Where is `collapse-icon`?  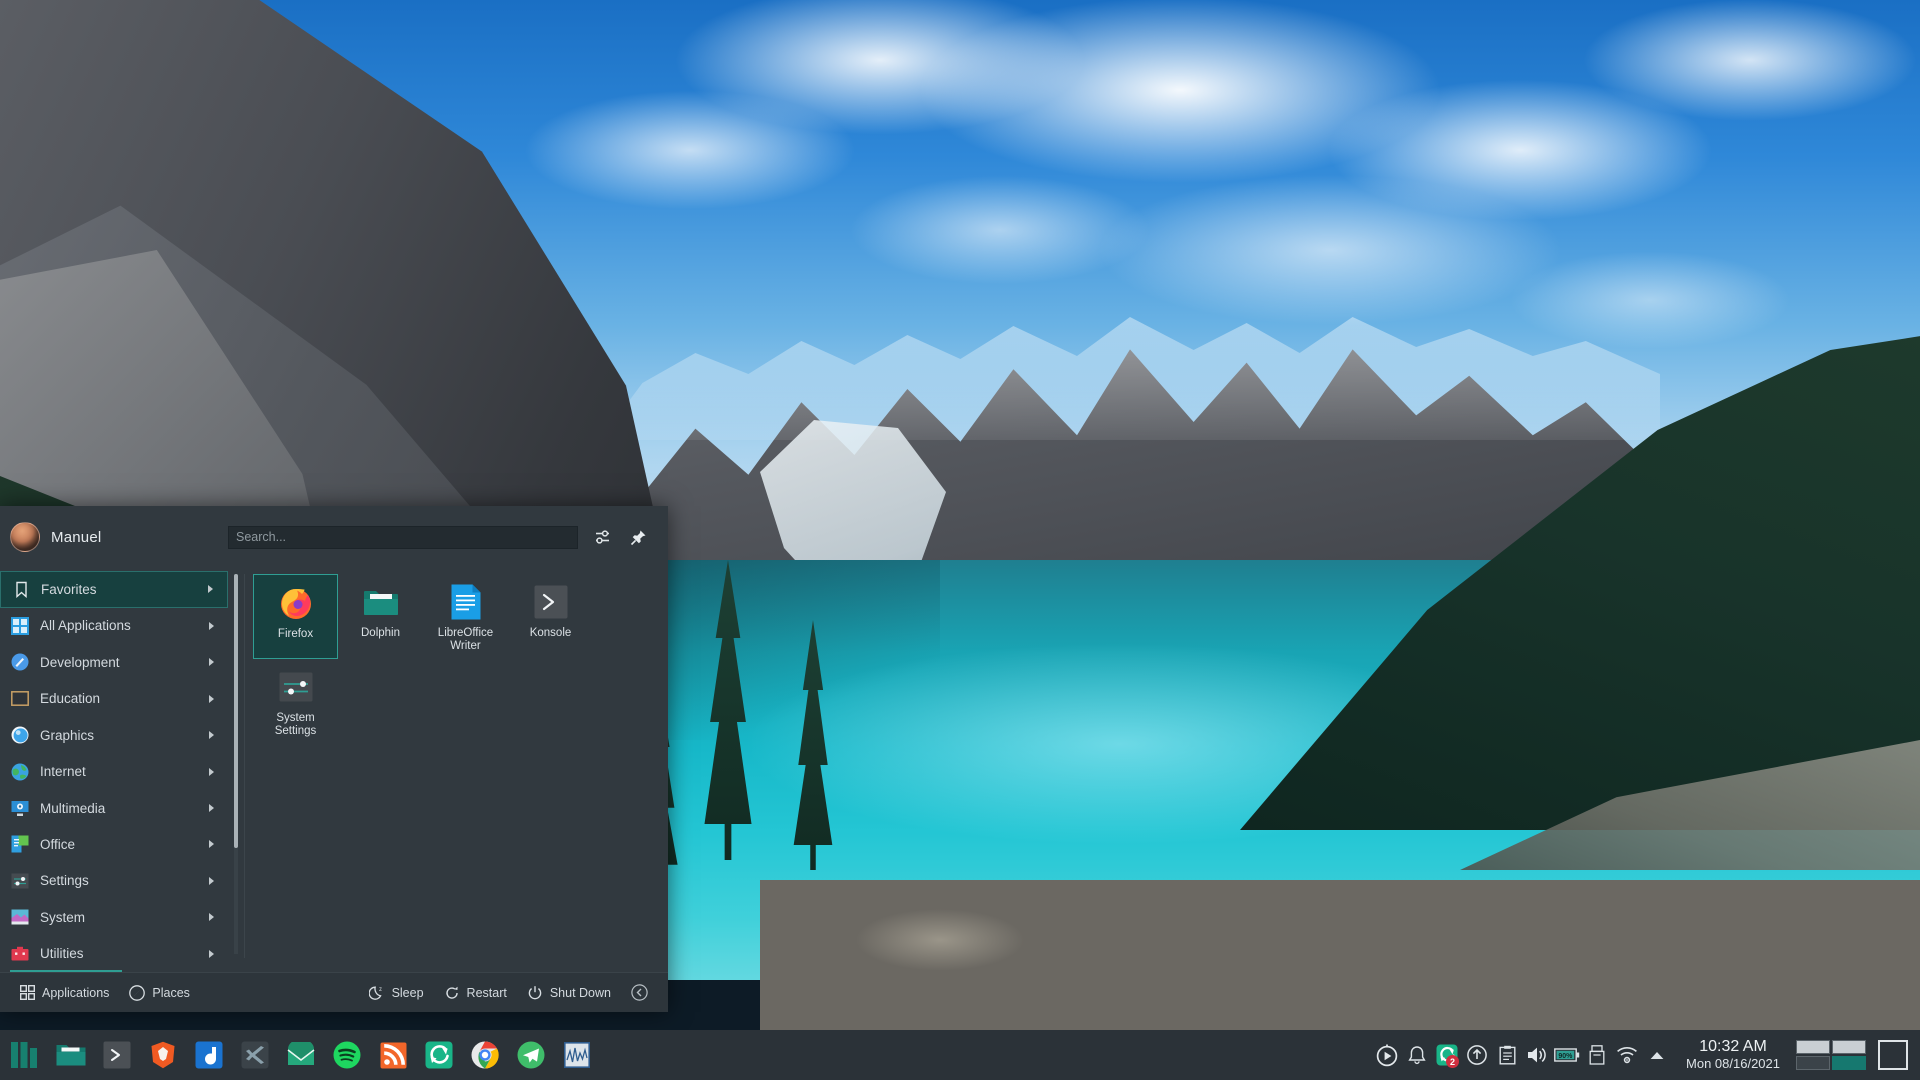 collapse-icon is located at coordinates (639, 992).